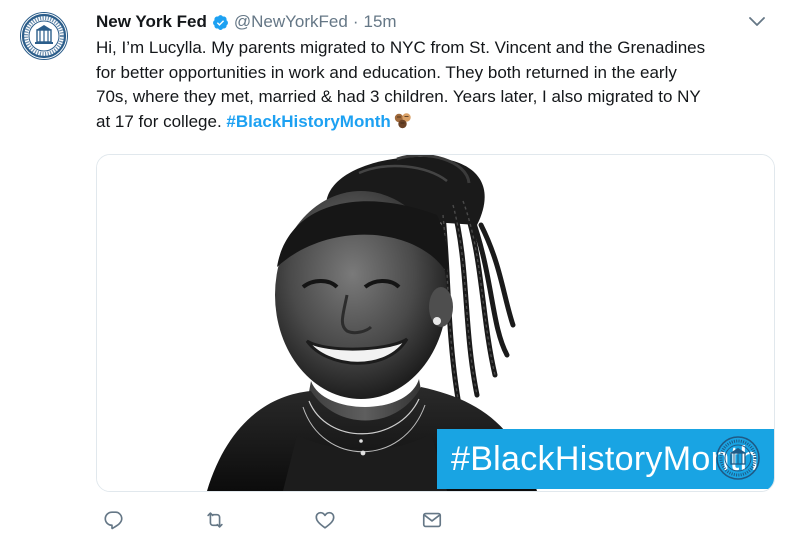 The width and height of the screenshot is (786, 544). I want to click on banner-hashtag-text: #BlackHistoryMonth, so click(605, 459).